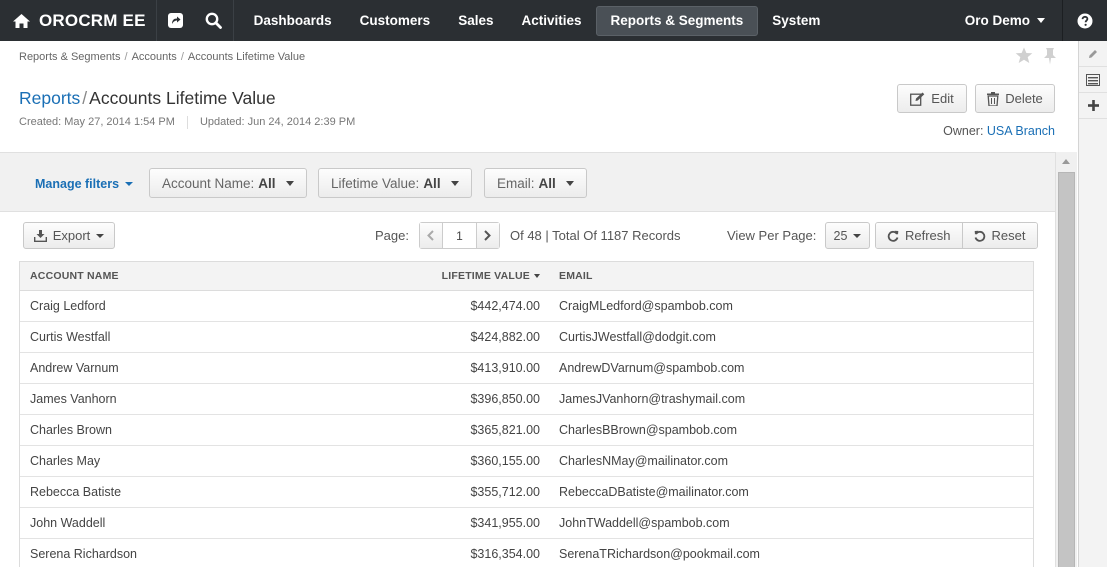 The width and height of the screenshot is (1107, 567). Describe the element at coordinates (1015, 98) in the screenshot. I see `delete-button: Delete` at that location.